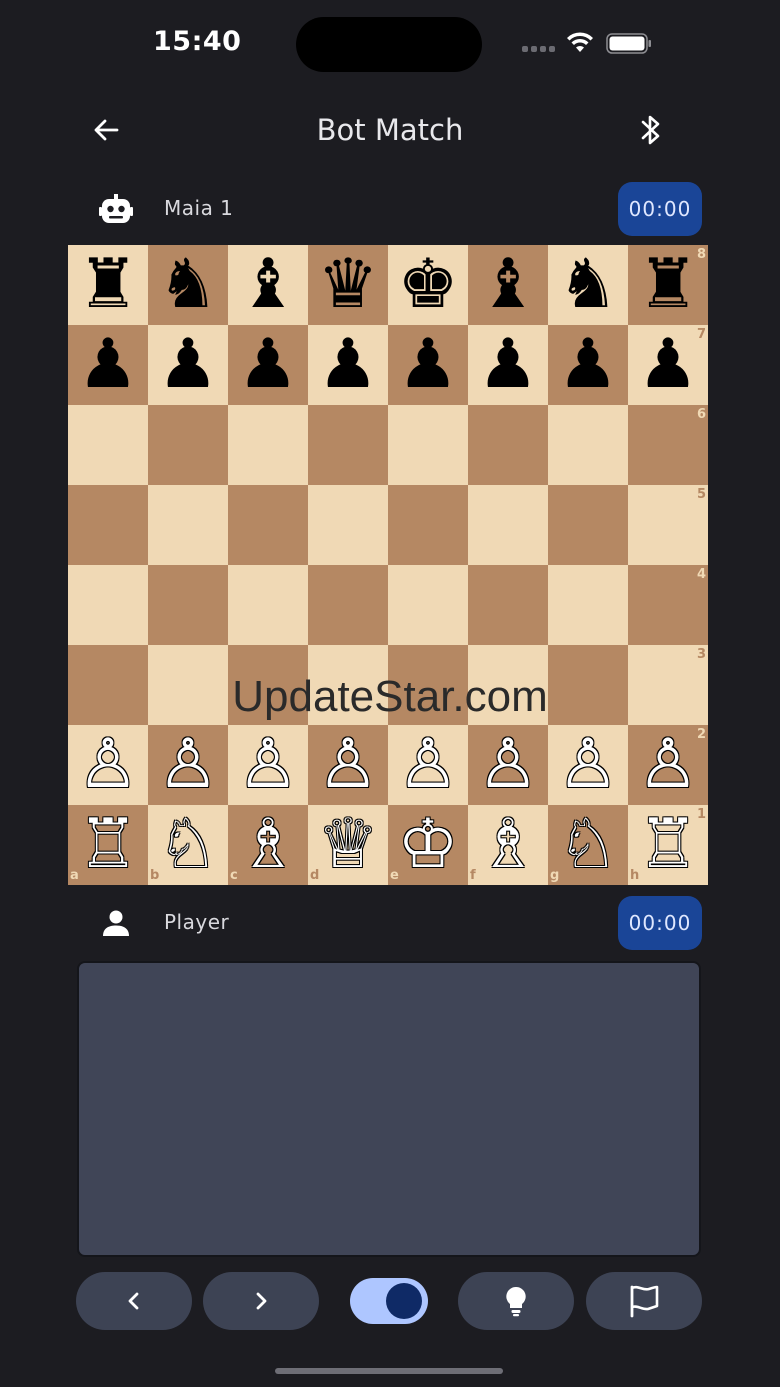 The height and width of the screenshot is (1387, 780). I want to click on toggle-switch, so click(389, 1301).